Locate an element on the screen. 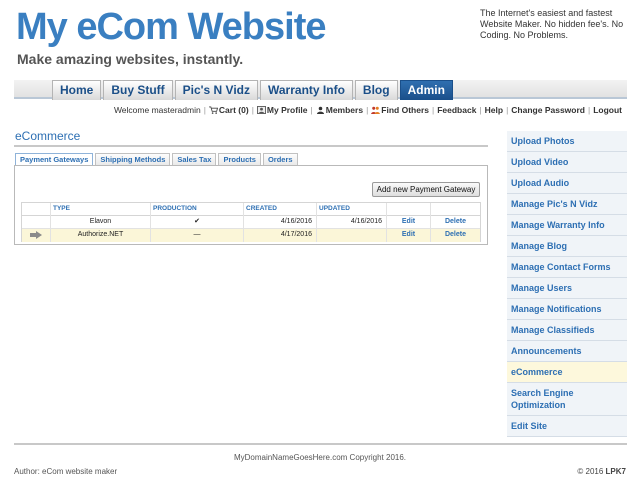 Image resolution: width=640 pixels, height=480 pixels. sidebar-item-manage-blog: Manage Blog is located at coordinates (567, 246).